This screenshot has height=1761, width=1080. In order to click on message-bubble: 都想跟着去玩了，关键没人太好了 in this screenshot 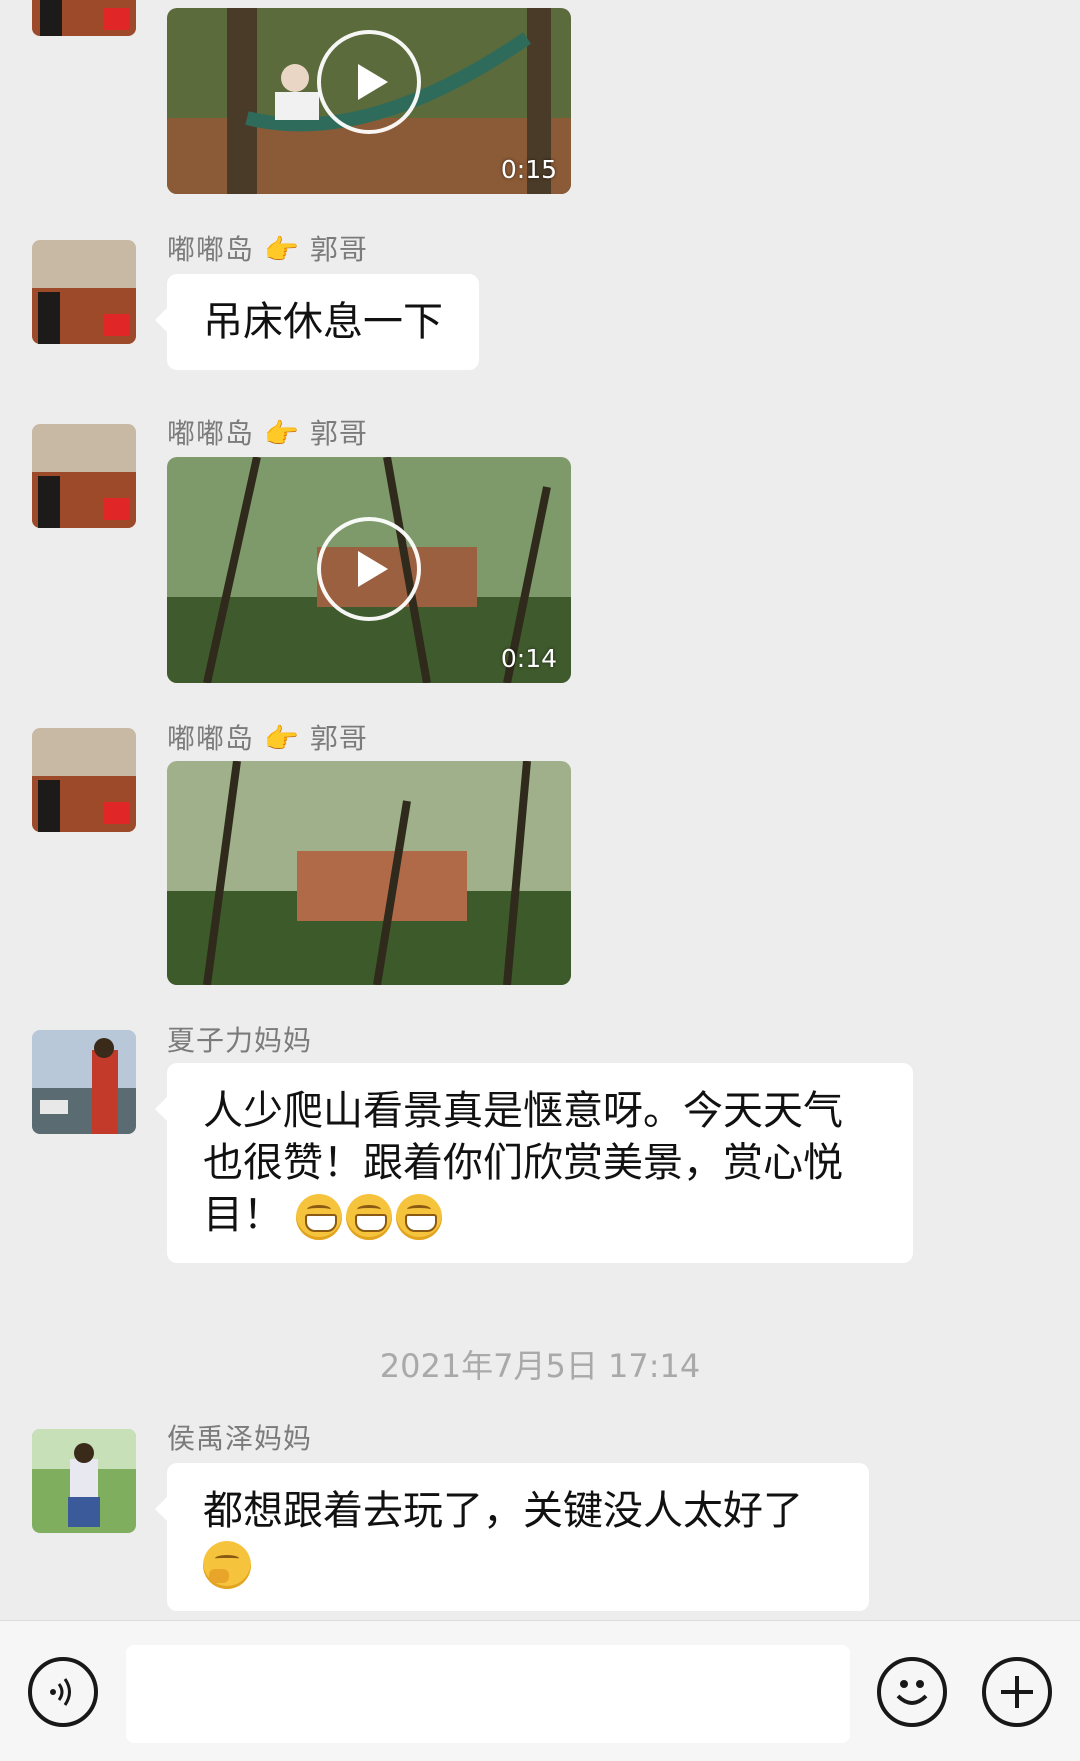, I will do `click(512, 1537)`.